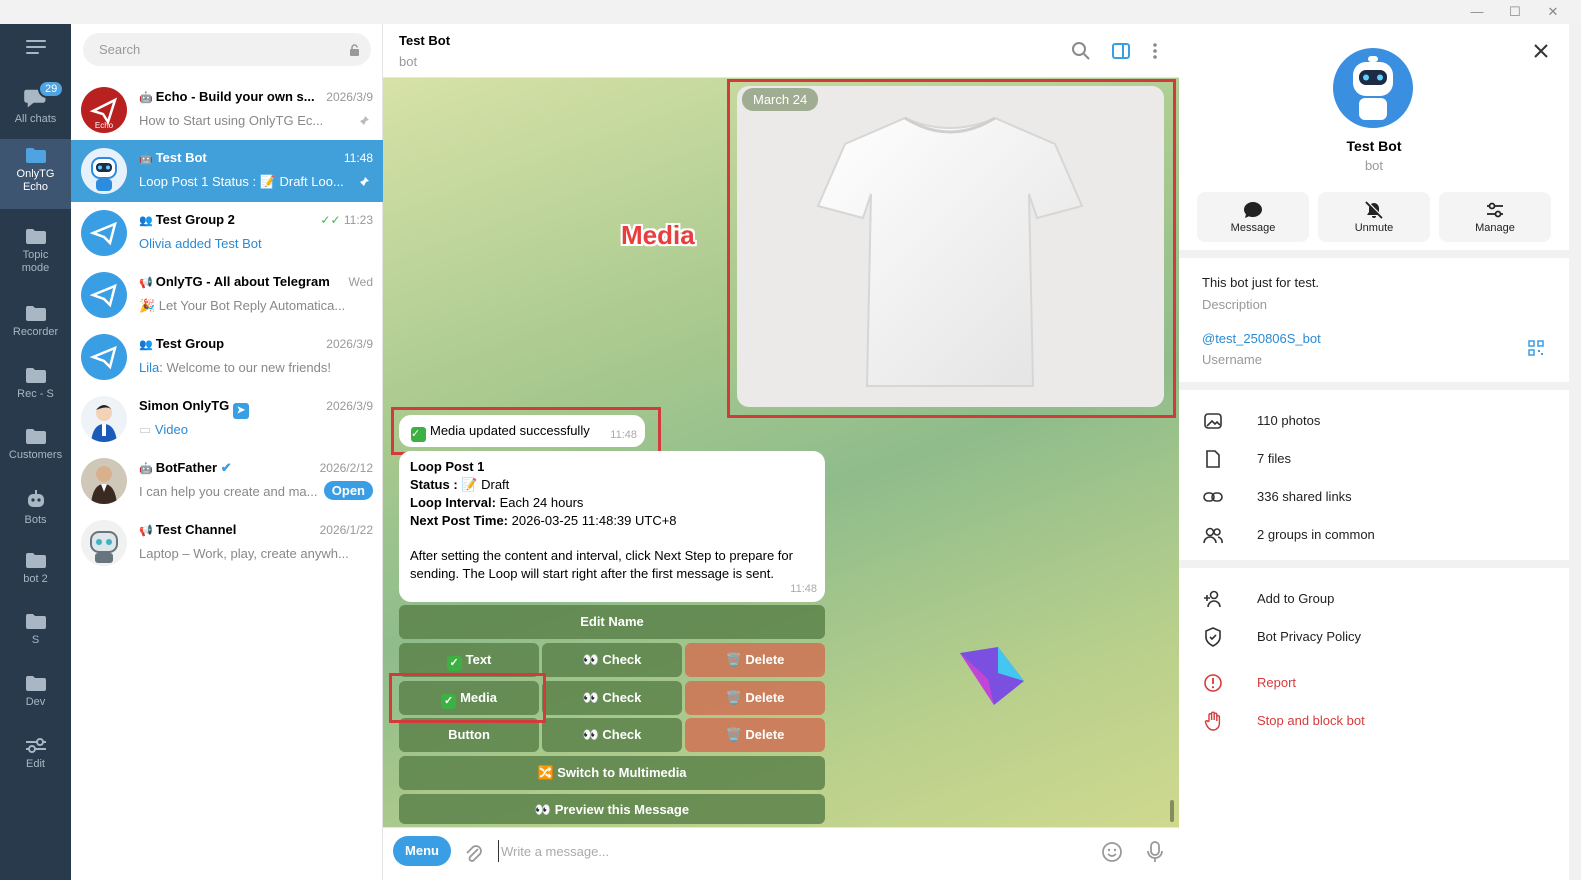 The height and width of the screenshot is (880, 1581). What do you see at coordinates (1235, 304) in the screenshot?
I see `description-label: Description` at bounding box center [1235, 304].